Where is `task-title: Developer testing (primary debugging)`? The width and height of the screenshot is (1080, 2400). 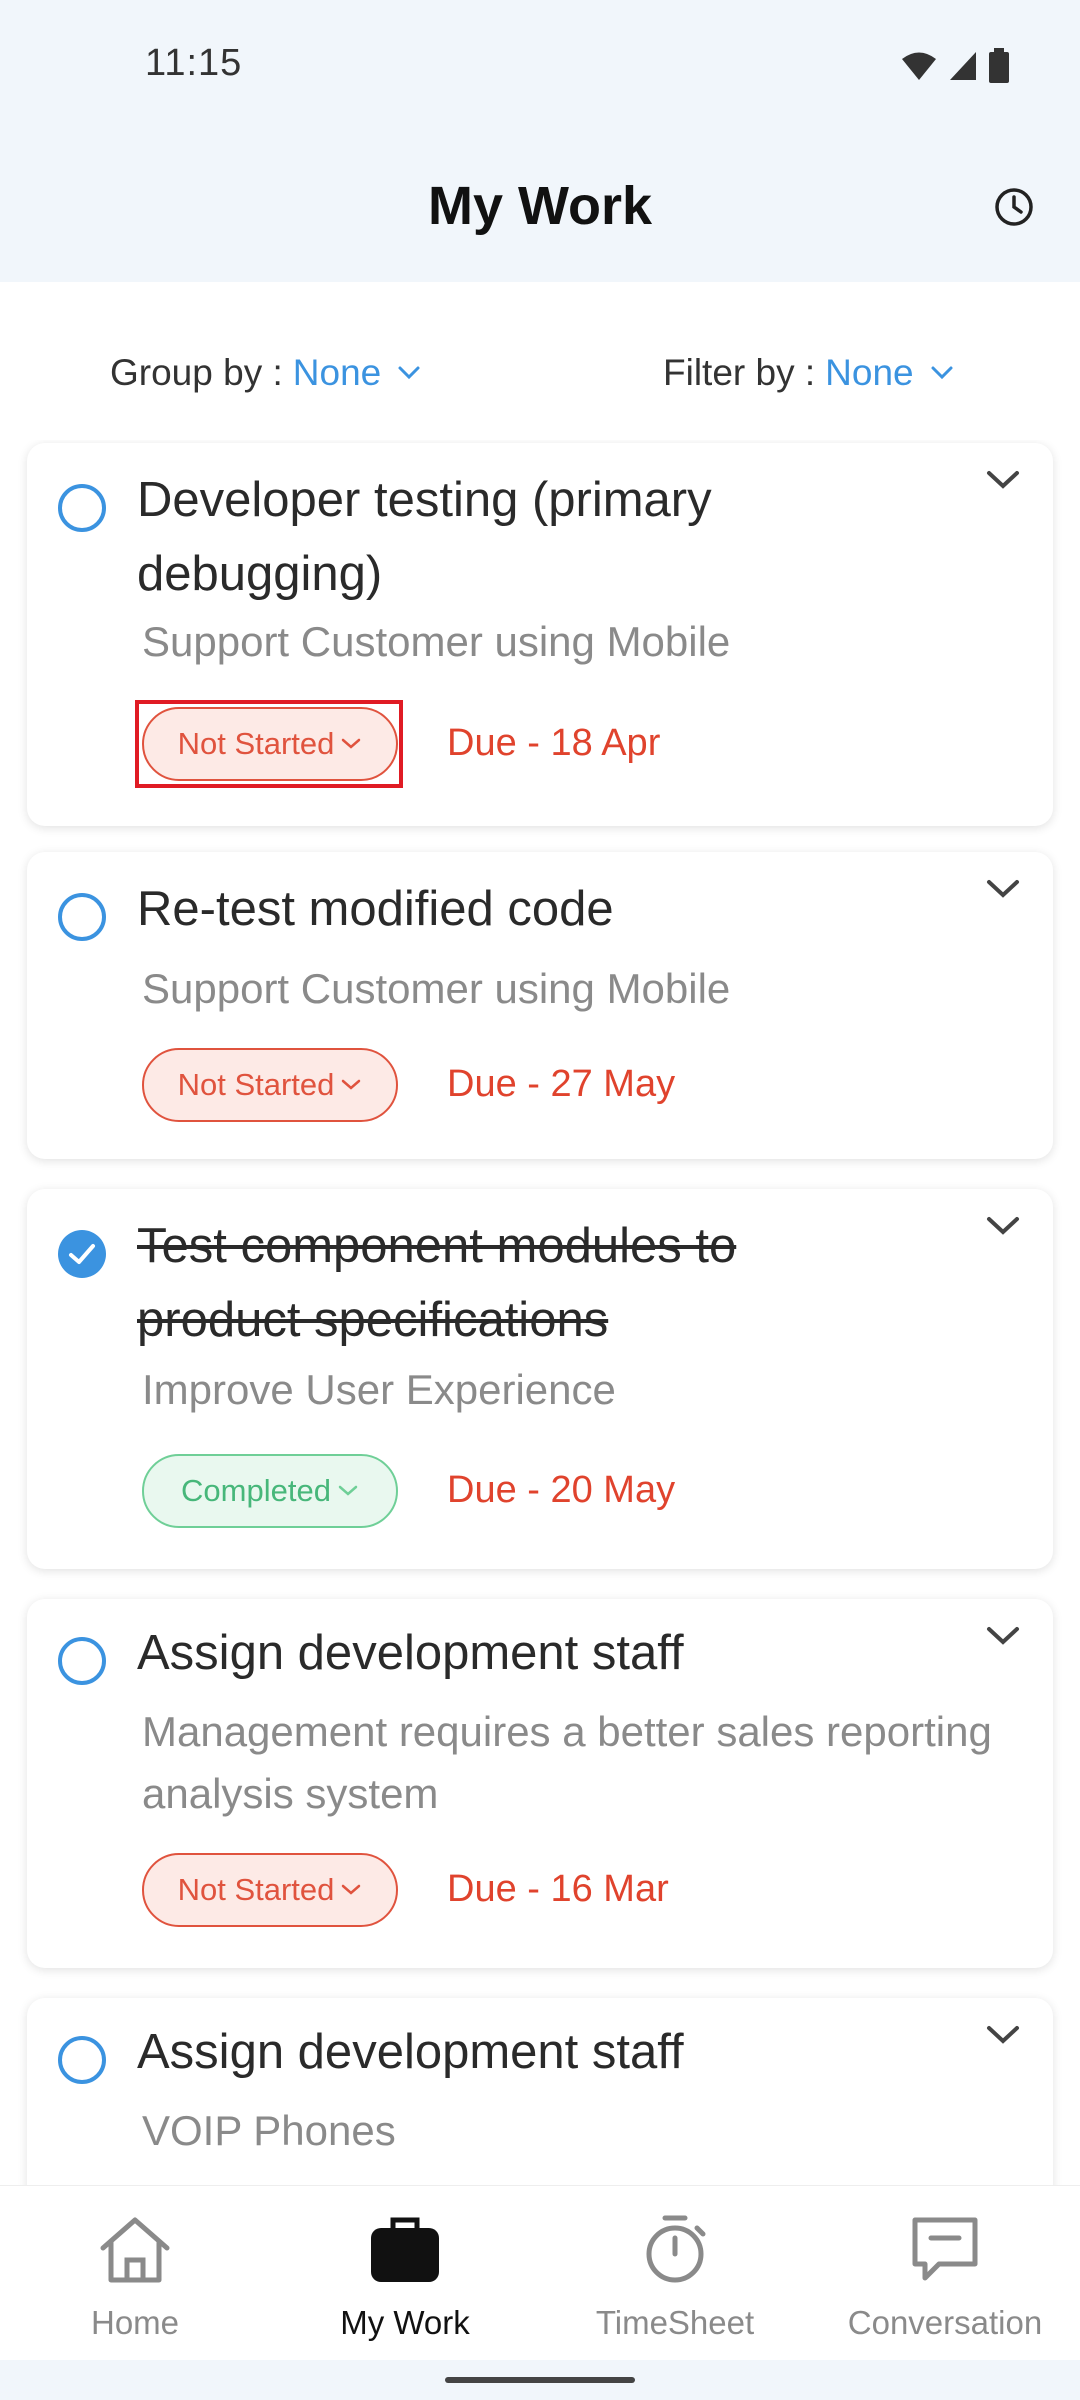
task-title: Developer testing (primary debugging) is located at coordinates (424, 537).